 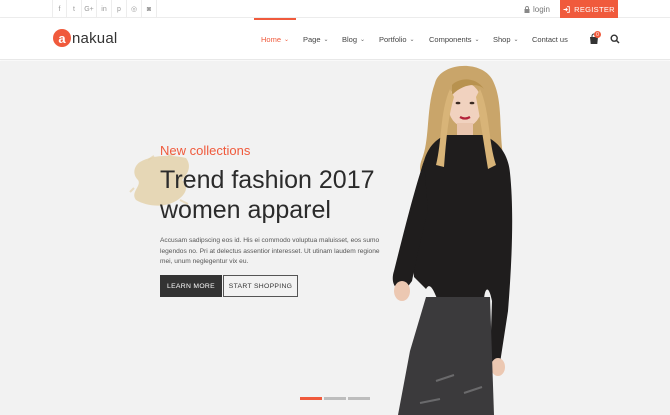 I want to click on start-shopping-button: START SHOPPING, so click(x=260, y=286).